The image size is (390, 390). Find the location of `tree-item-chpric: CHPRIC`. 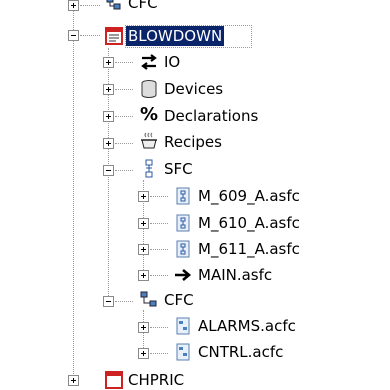

tree-item-chpric: CHPRIC is located at coordinates (156, 380).